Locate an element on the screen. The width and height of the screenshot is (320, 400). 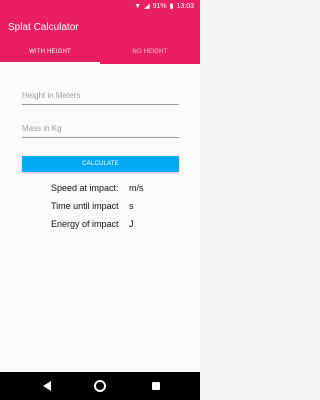
energy-result: Energy of impact J is located at coordinates (92, 224).